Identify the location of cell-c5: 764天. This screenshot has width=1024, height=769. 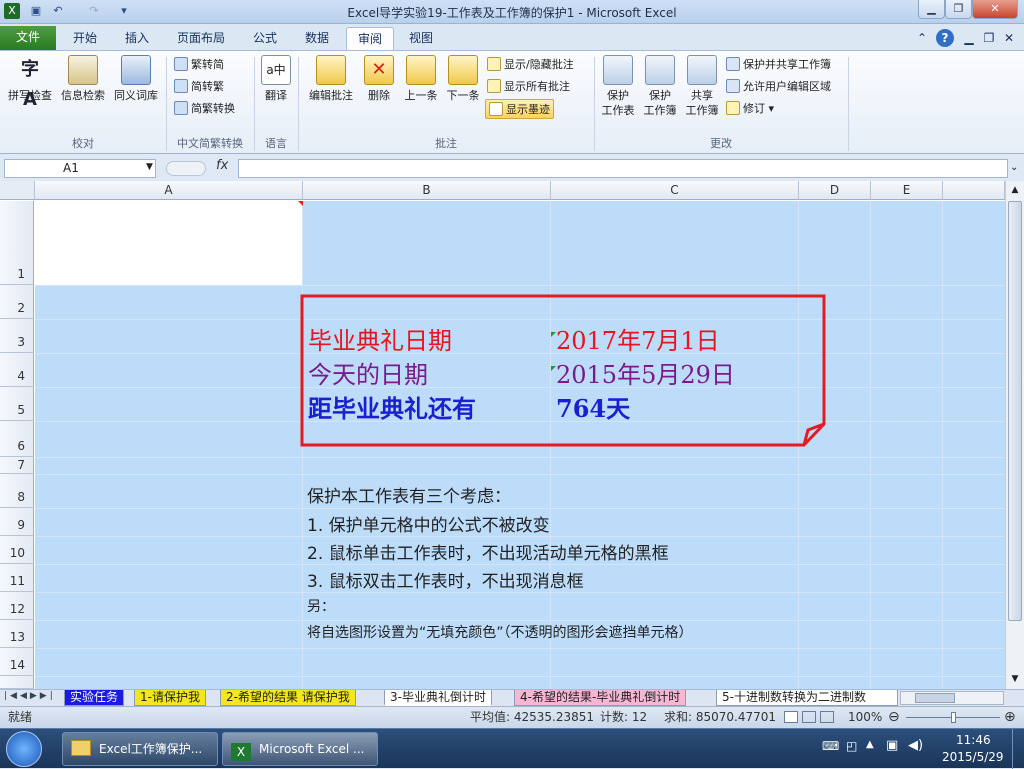
(593, 406).